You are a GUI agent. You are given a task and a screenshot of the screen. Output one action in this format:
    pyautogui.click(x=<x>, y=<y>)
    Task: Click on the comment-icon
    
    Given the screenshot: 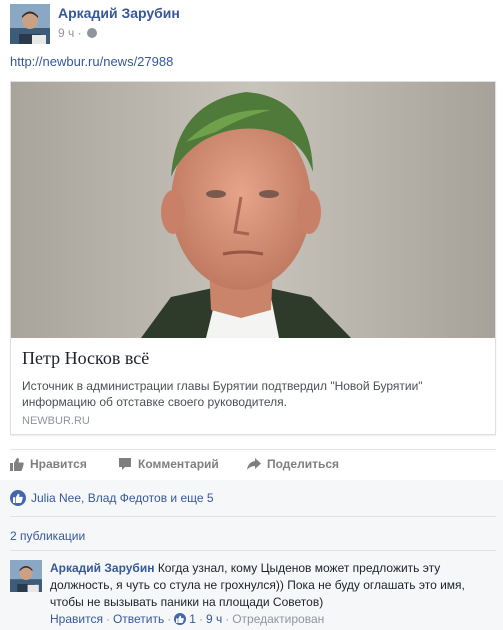 What is the action you would take?
    pyautogui.click(x=125, y=464)
    